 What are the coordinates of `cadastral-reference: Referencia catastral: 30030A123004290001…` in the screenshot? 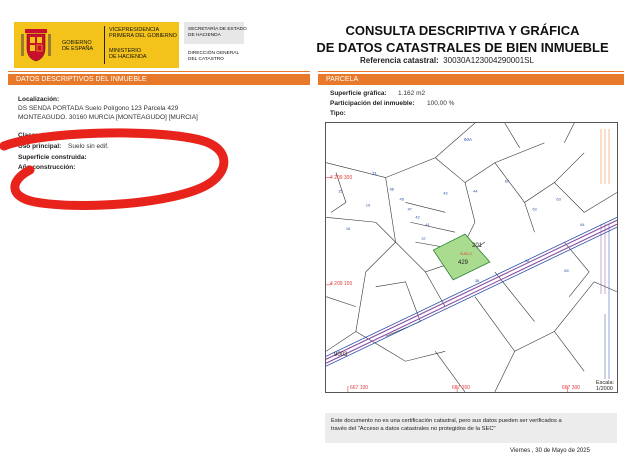 It's located at (447, 60).